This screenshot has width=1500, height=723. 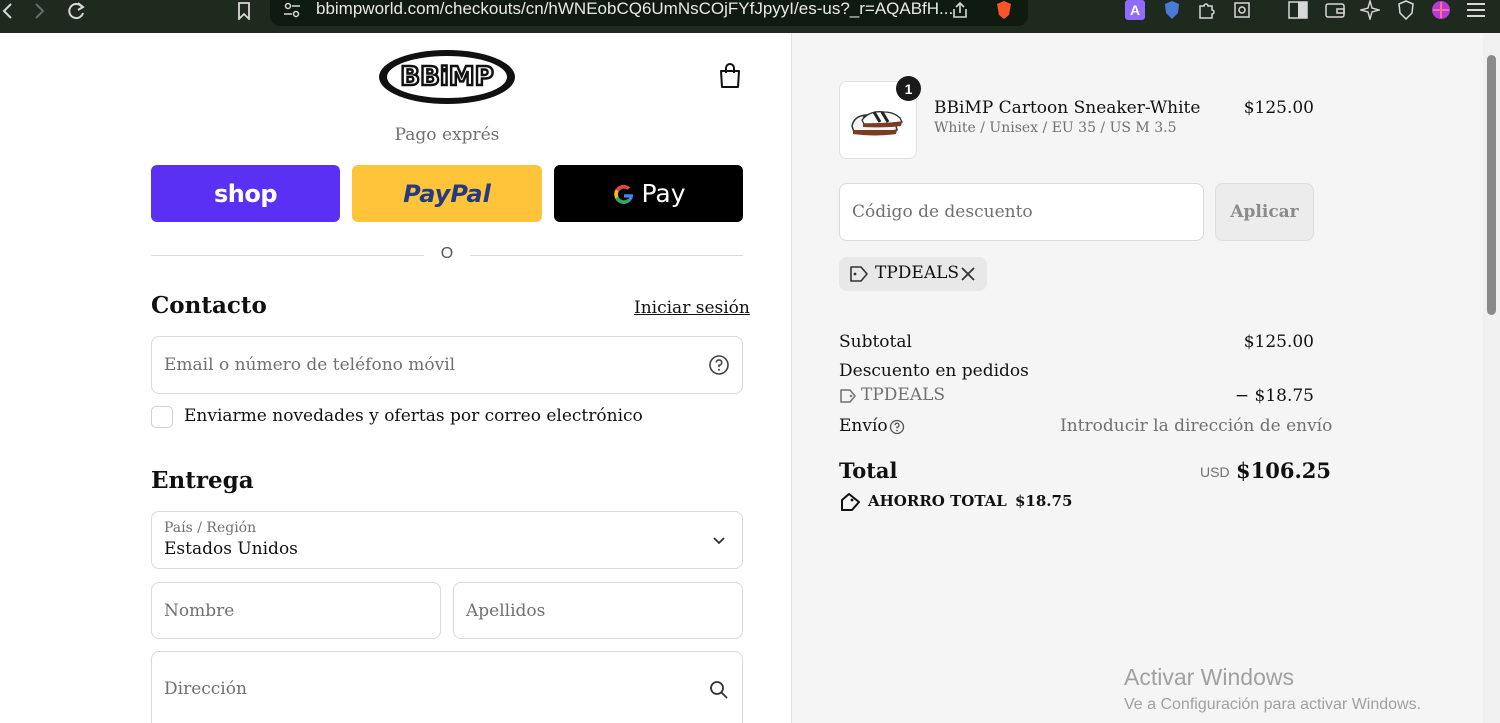 I want to click on newsletter-checkbox, so click(x=162, y=417).